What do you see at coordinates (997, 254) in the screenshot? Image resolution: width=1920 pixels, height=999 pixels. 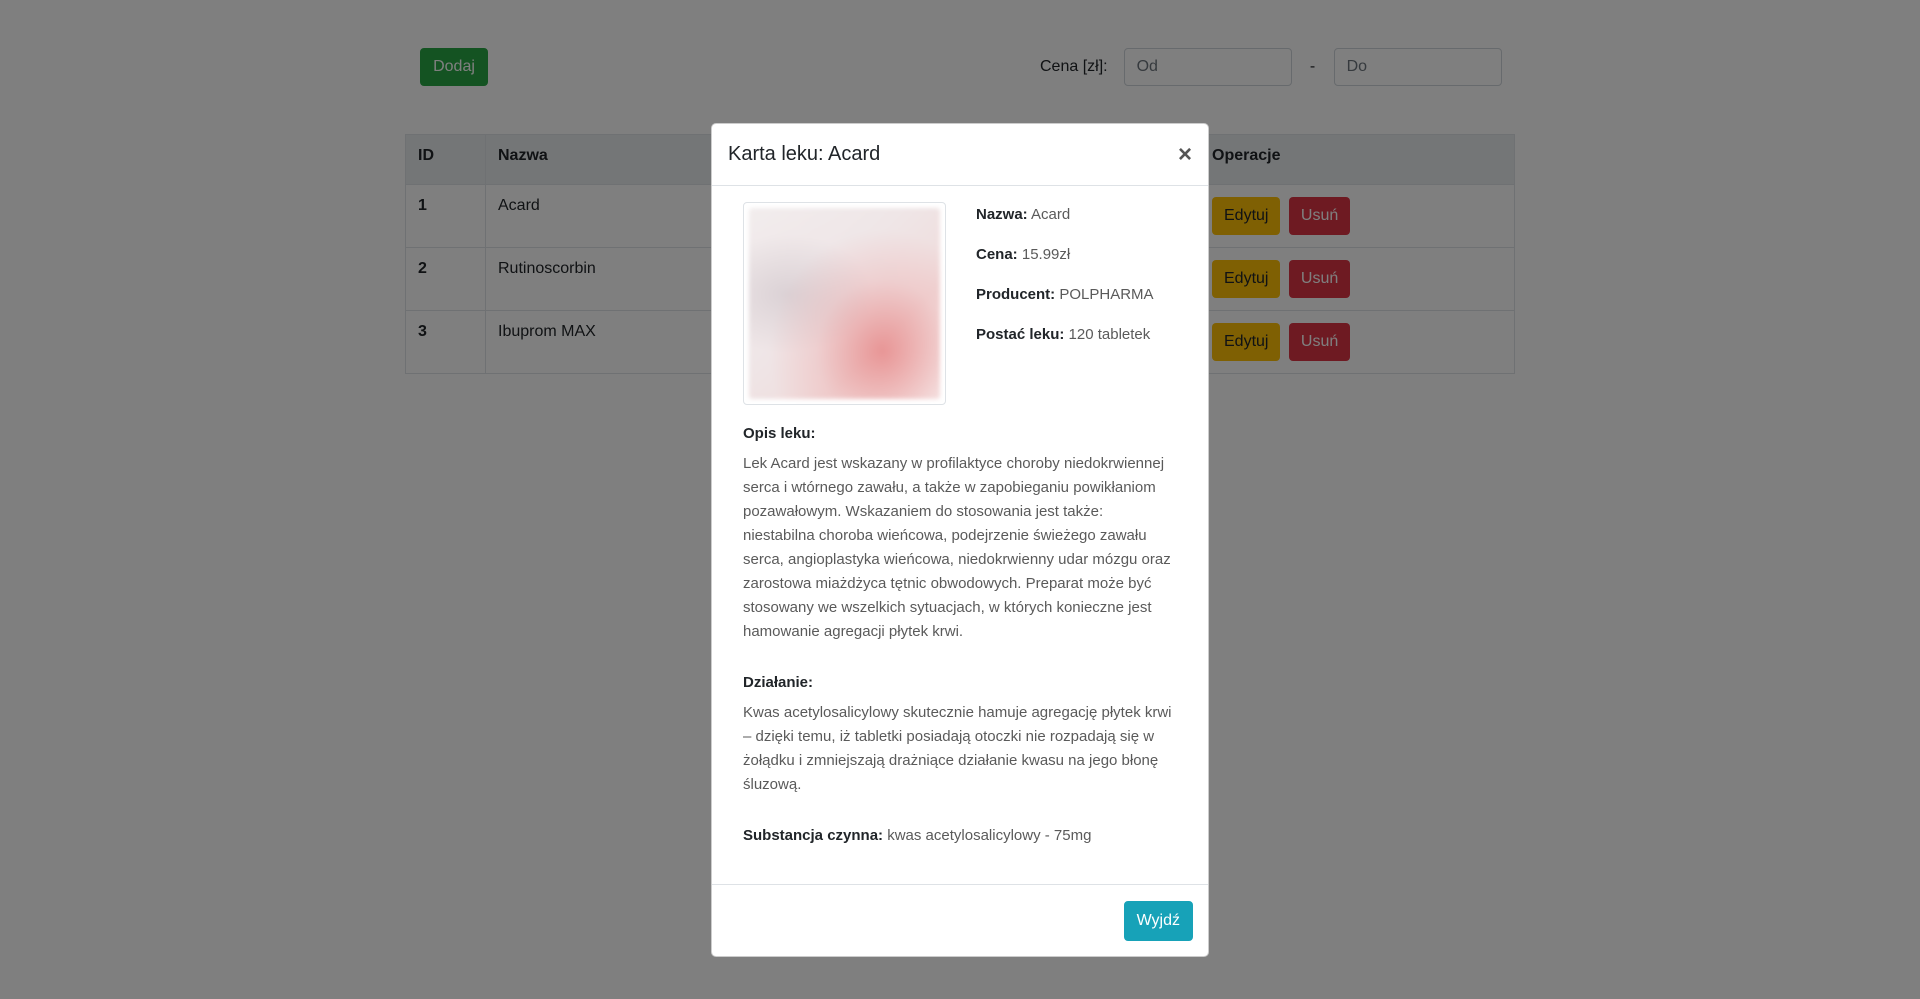 I see `info-price-label: Cena:` at bounding box center [997, 254].